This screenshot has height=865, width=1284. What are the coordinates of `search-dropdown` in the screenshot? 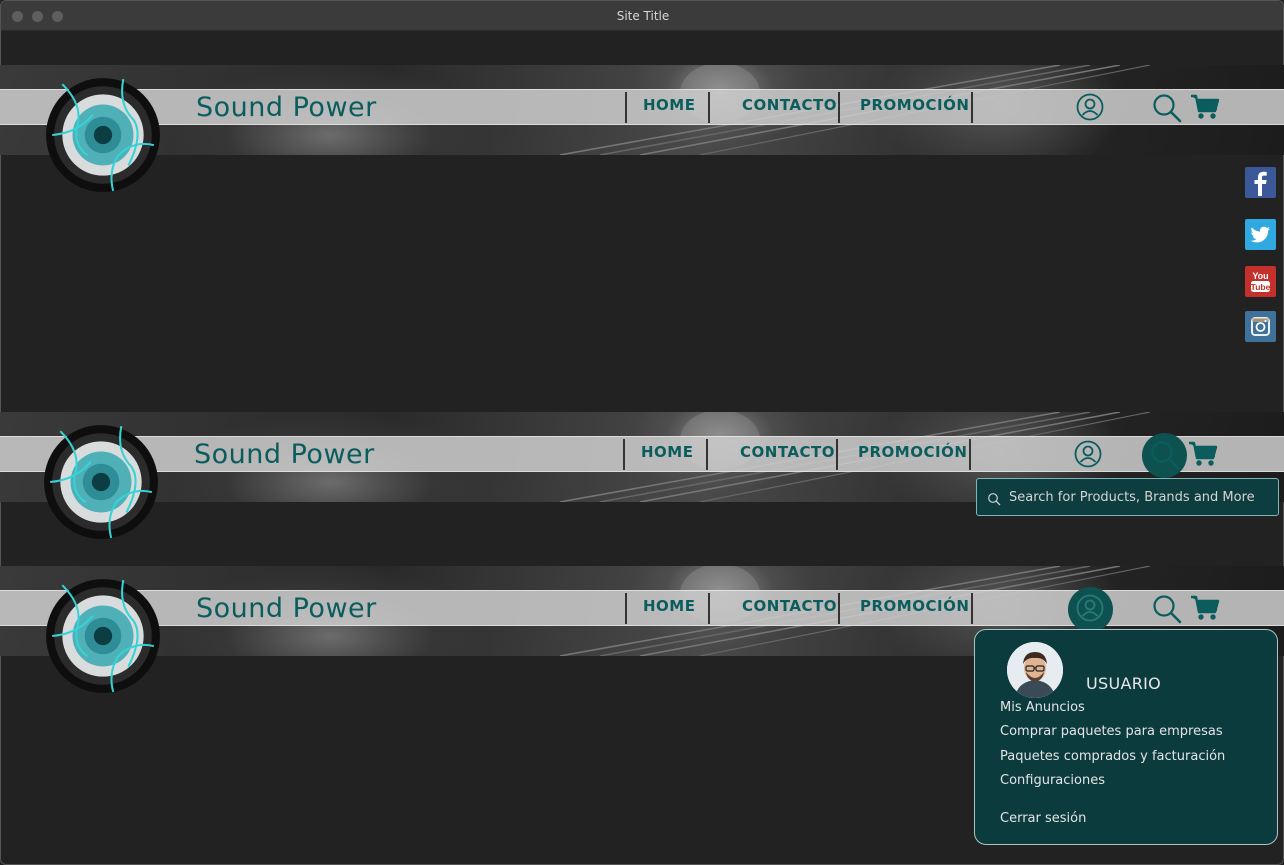 It's located at (1127, 497).